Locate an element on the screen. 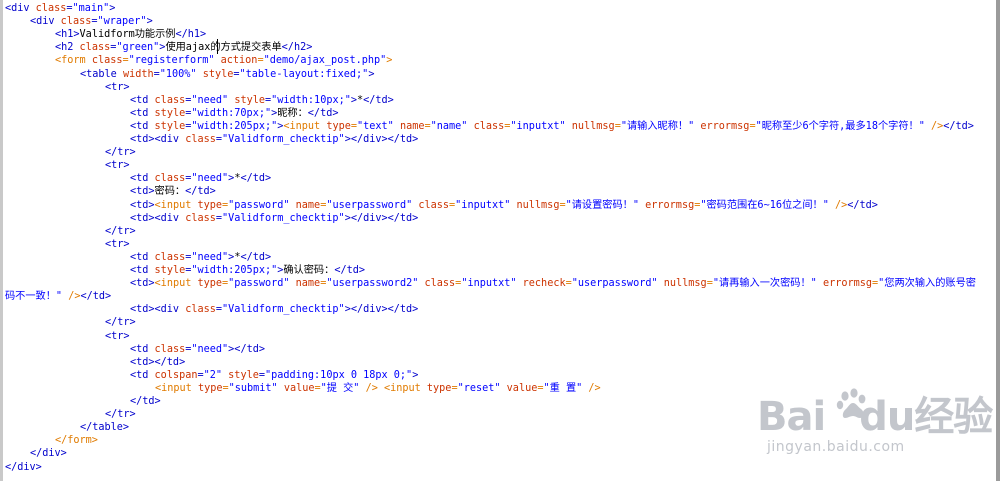 Image resolution: width=1000 pixels, height=481 pixels. code-token: "width:70px;" is located at coordinates (231, 113).